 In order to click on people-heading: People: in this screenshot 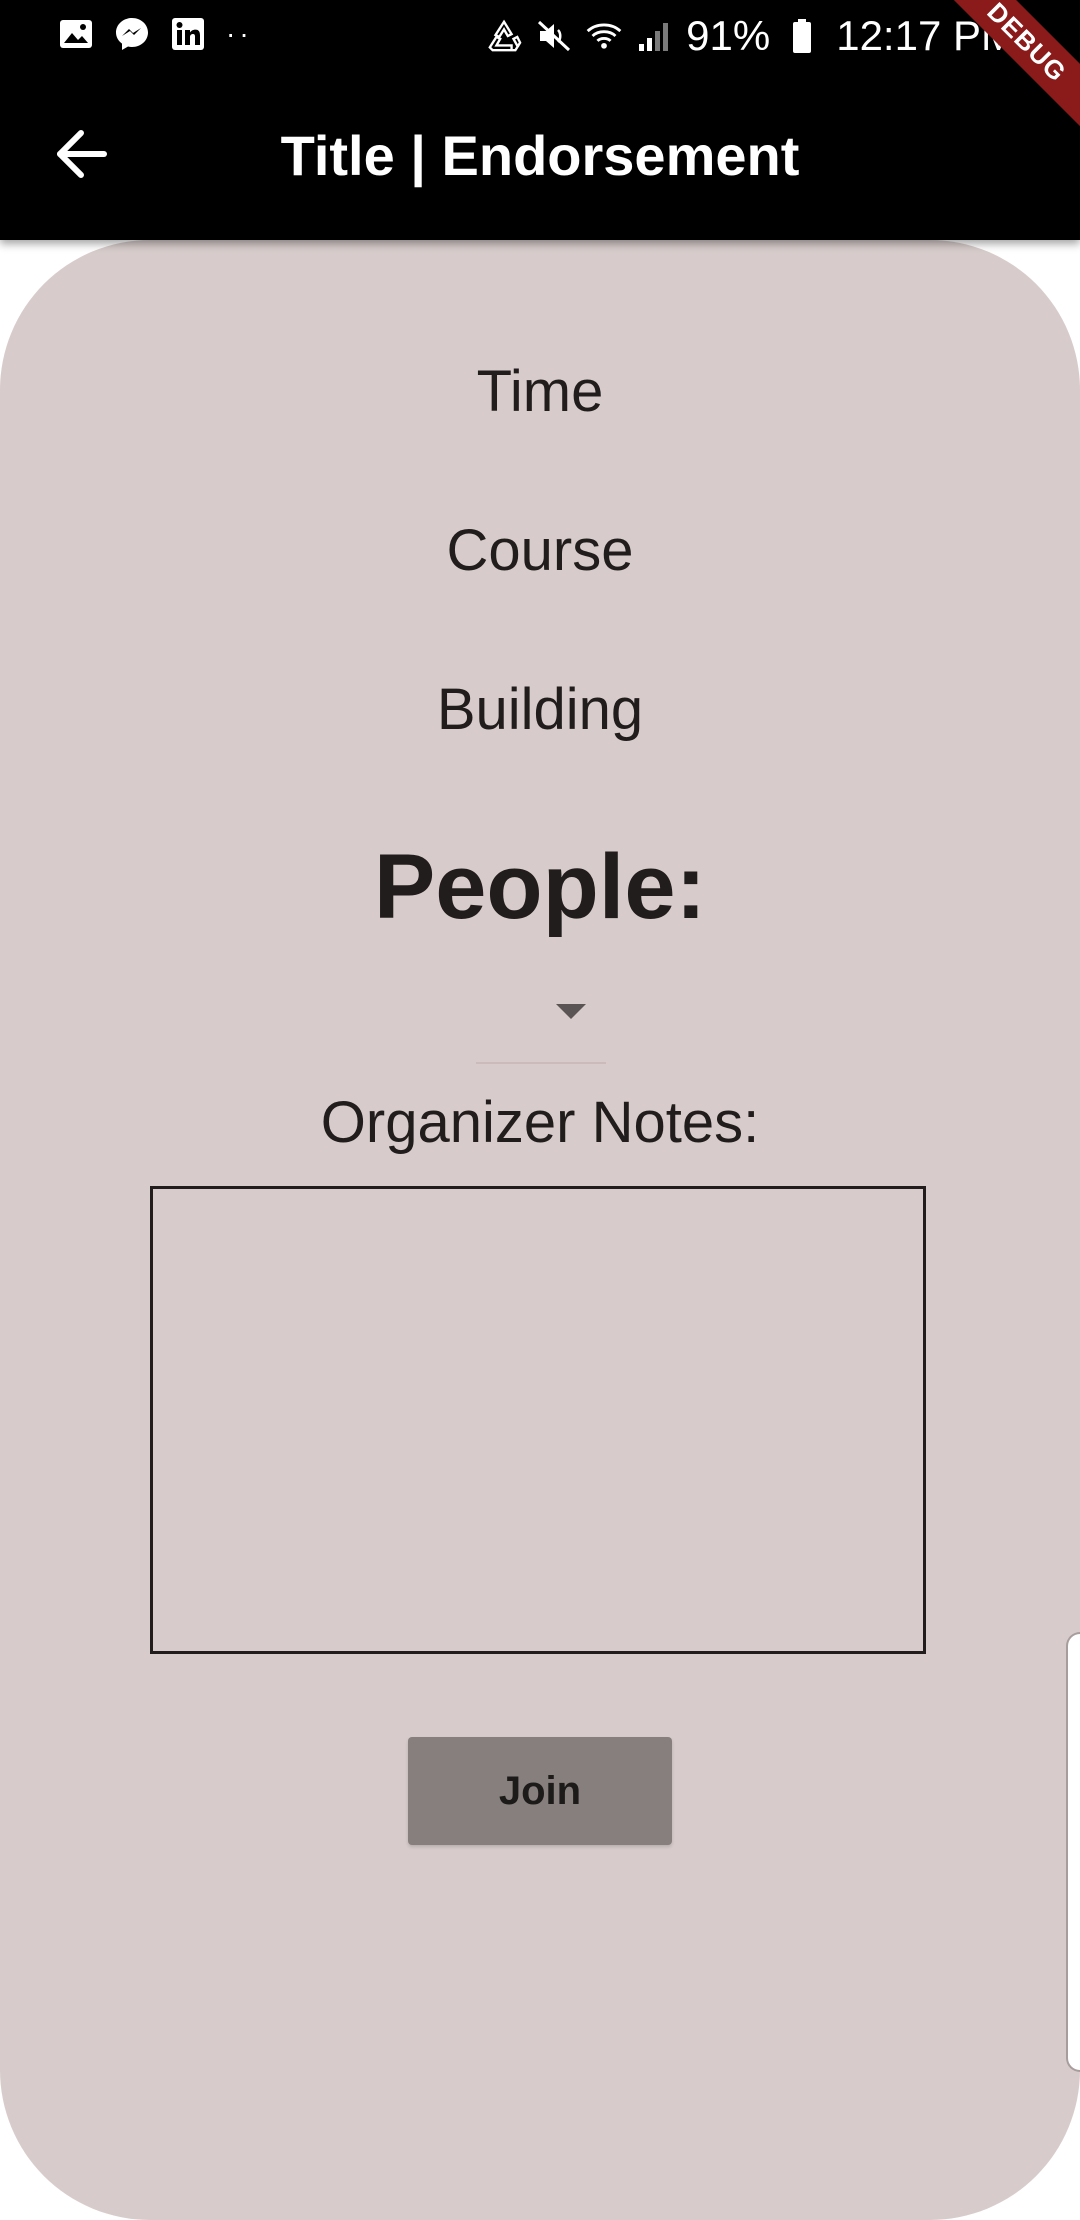, I will do `click(540, 887)`.